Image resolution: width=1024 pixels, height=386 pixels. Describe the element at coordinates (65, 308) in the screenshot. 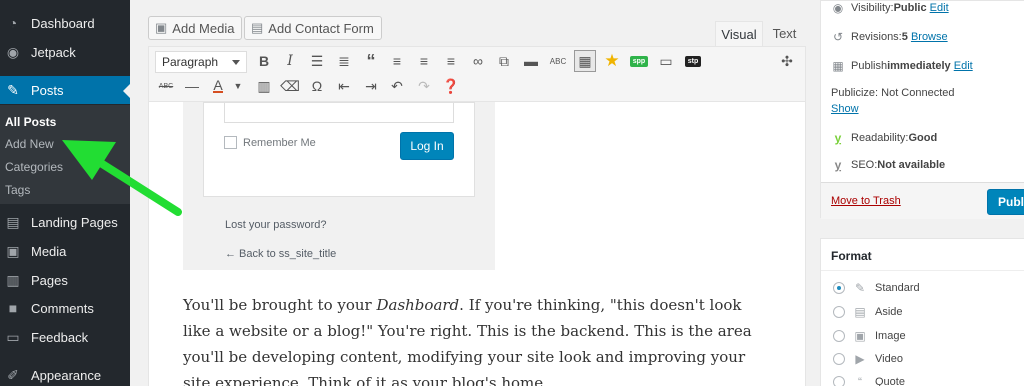

I see `sidebar-item-comments: ■ Comments` at that location.